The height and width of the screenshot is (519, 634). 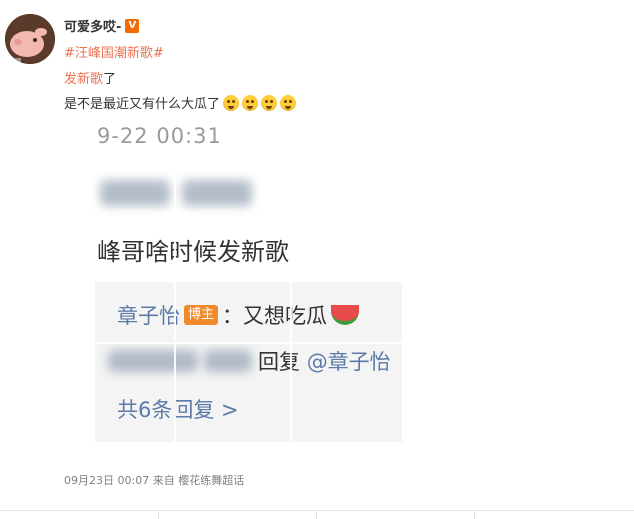 I want to click on avatar-image, so click(x=30, y=39).